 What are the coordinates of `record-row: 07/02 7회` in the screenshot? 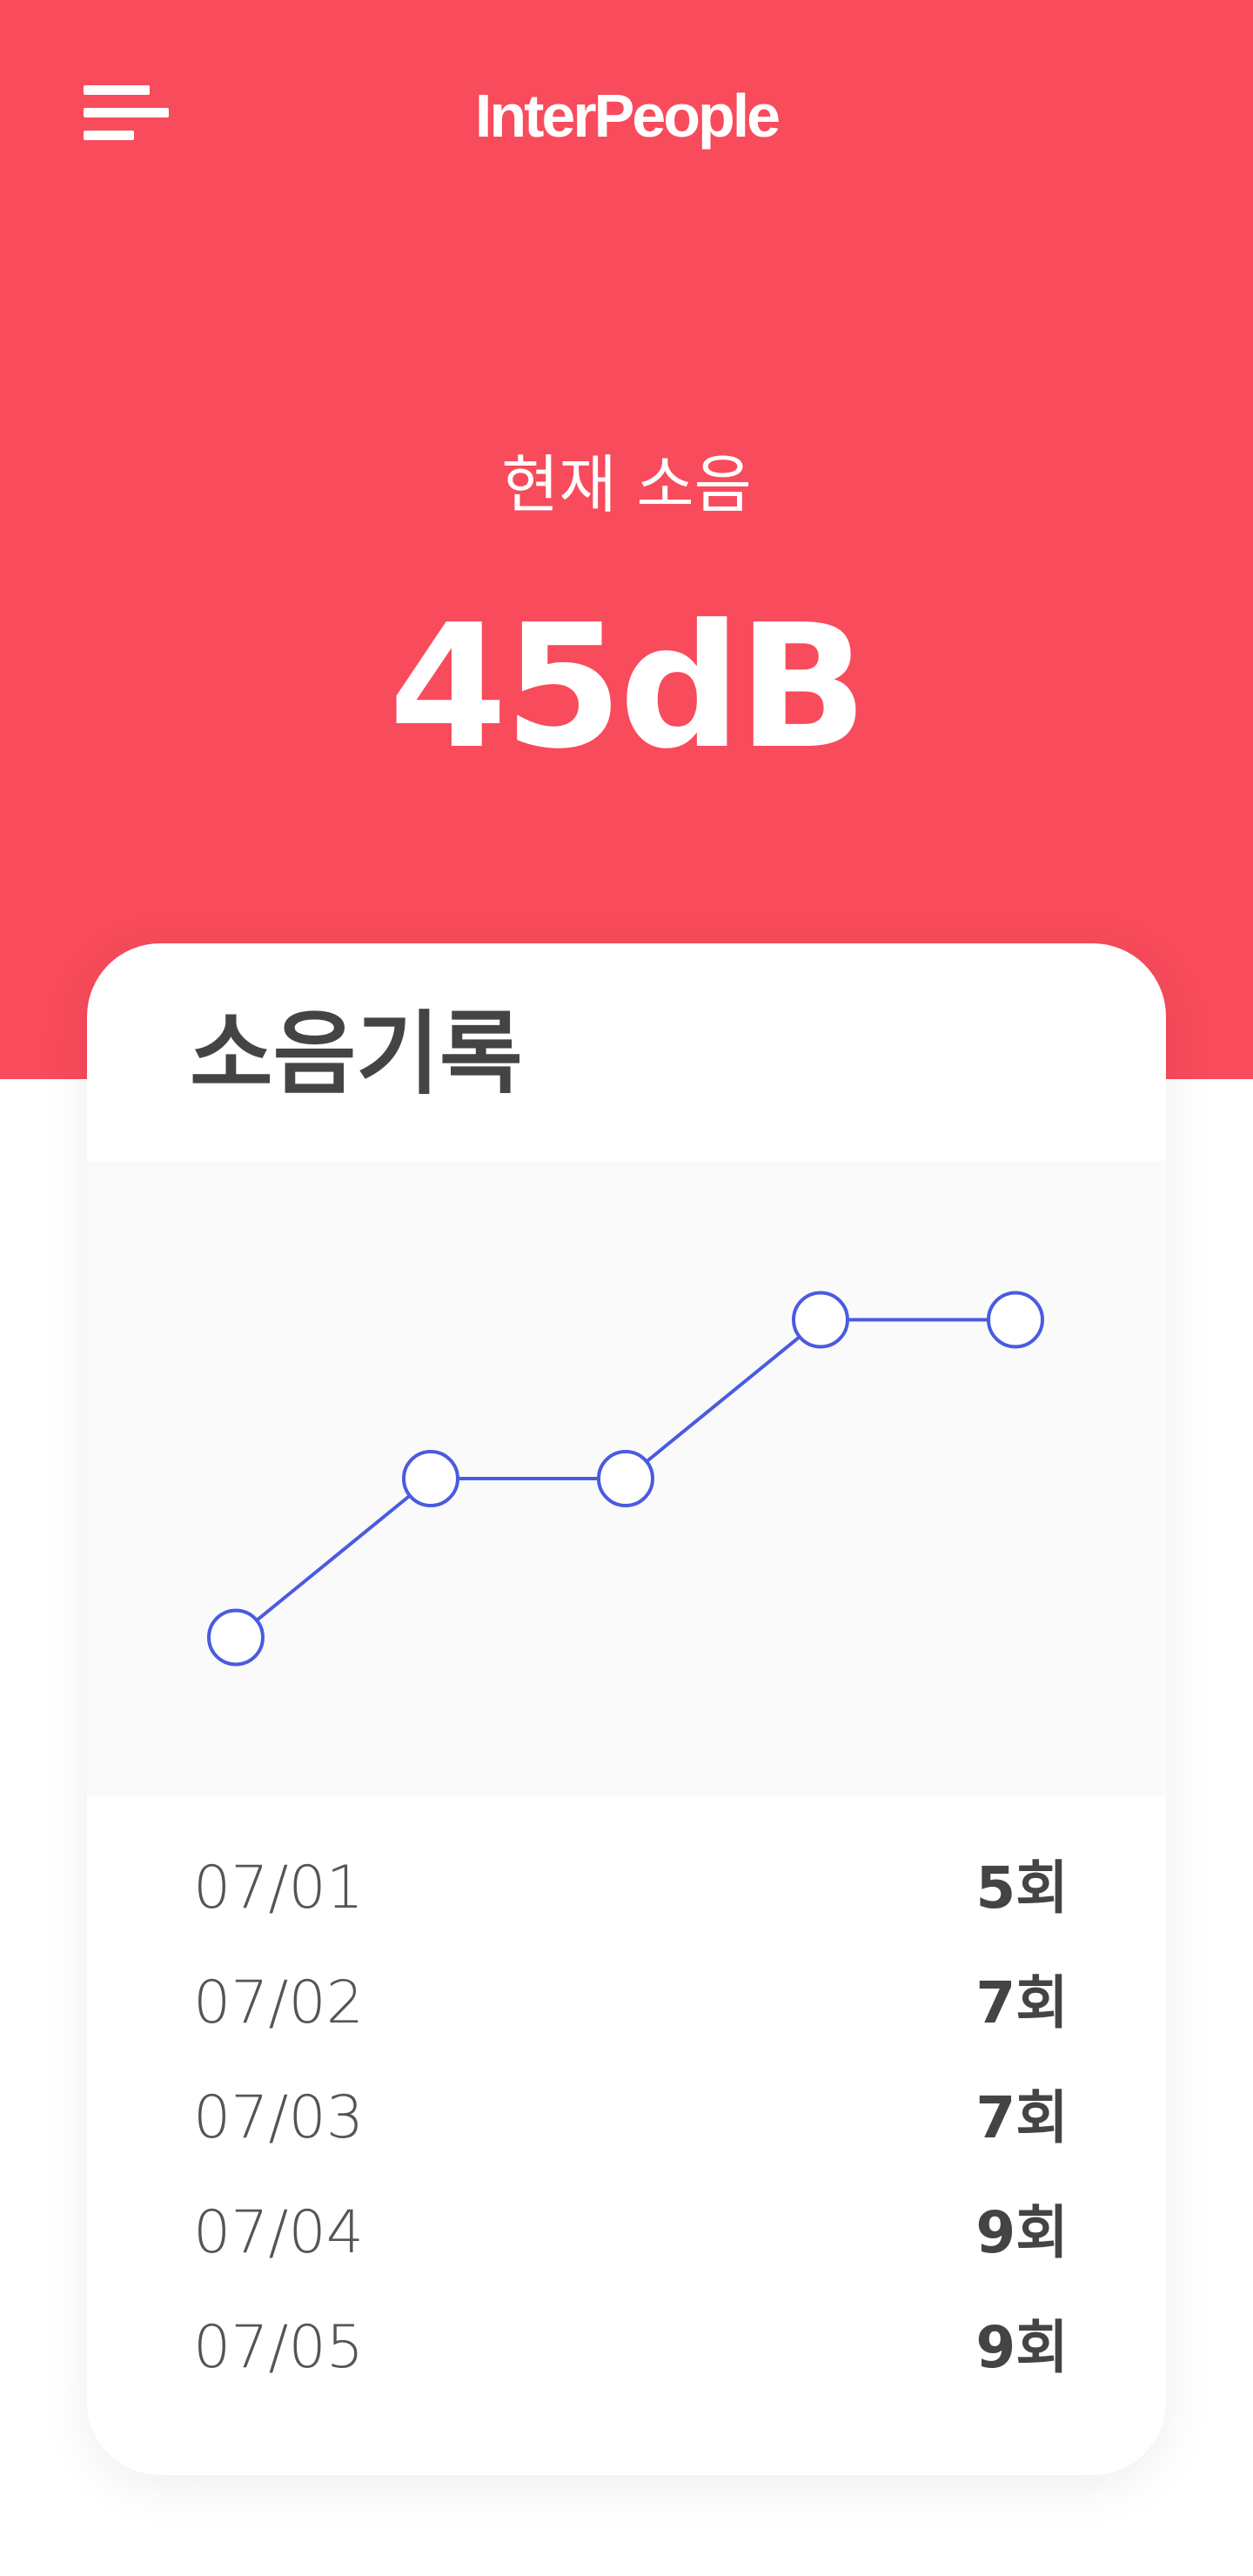 It's located at (626, 2004).